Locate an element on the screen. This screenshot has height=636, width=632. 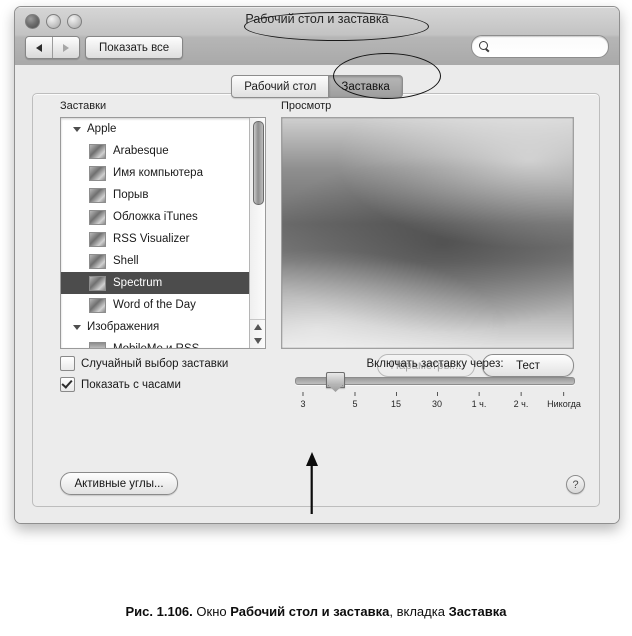
list-item: Обложка iTunes is located at coordinates (155, 217).